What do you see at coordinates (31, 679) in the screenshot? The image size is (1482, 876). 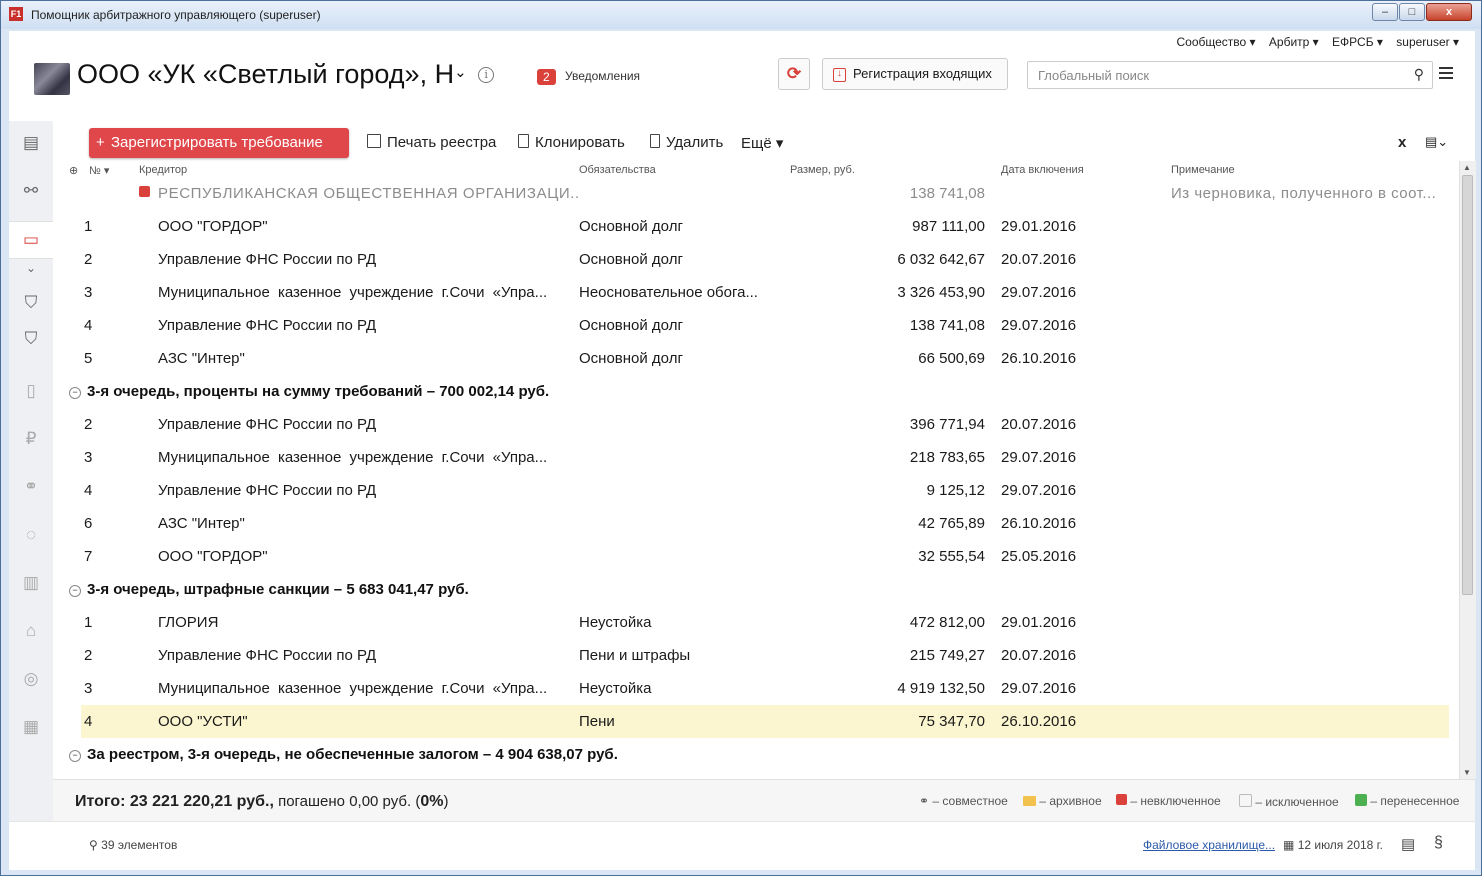 I see `search-analysis-icon: ◎` at bounding box center [31, 679].